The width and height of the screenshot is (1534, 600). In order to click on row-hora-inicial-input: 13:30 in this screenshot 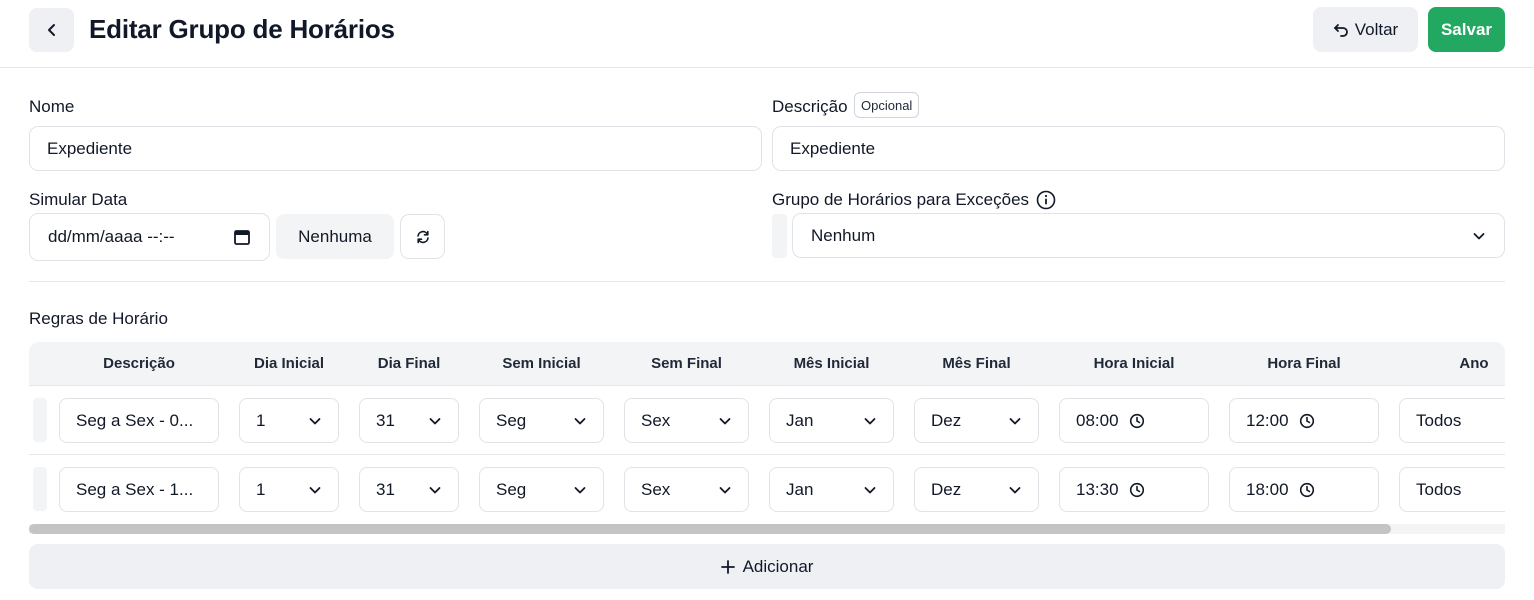, I will do `click(1134, 489)`.